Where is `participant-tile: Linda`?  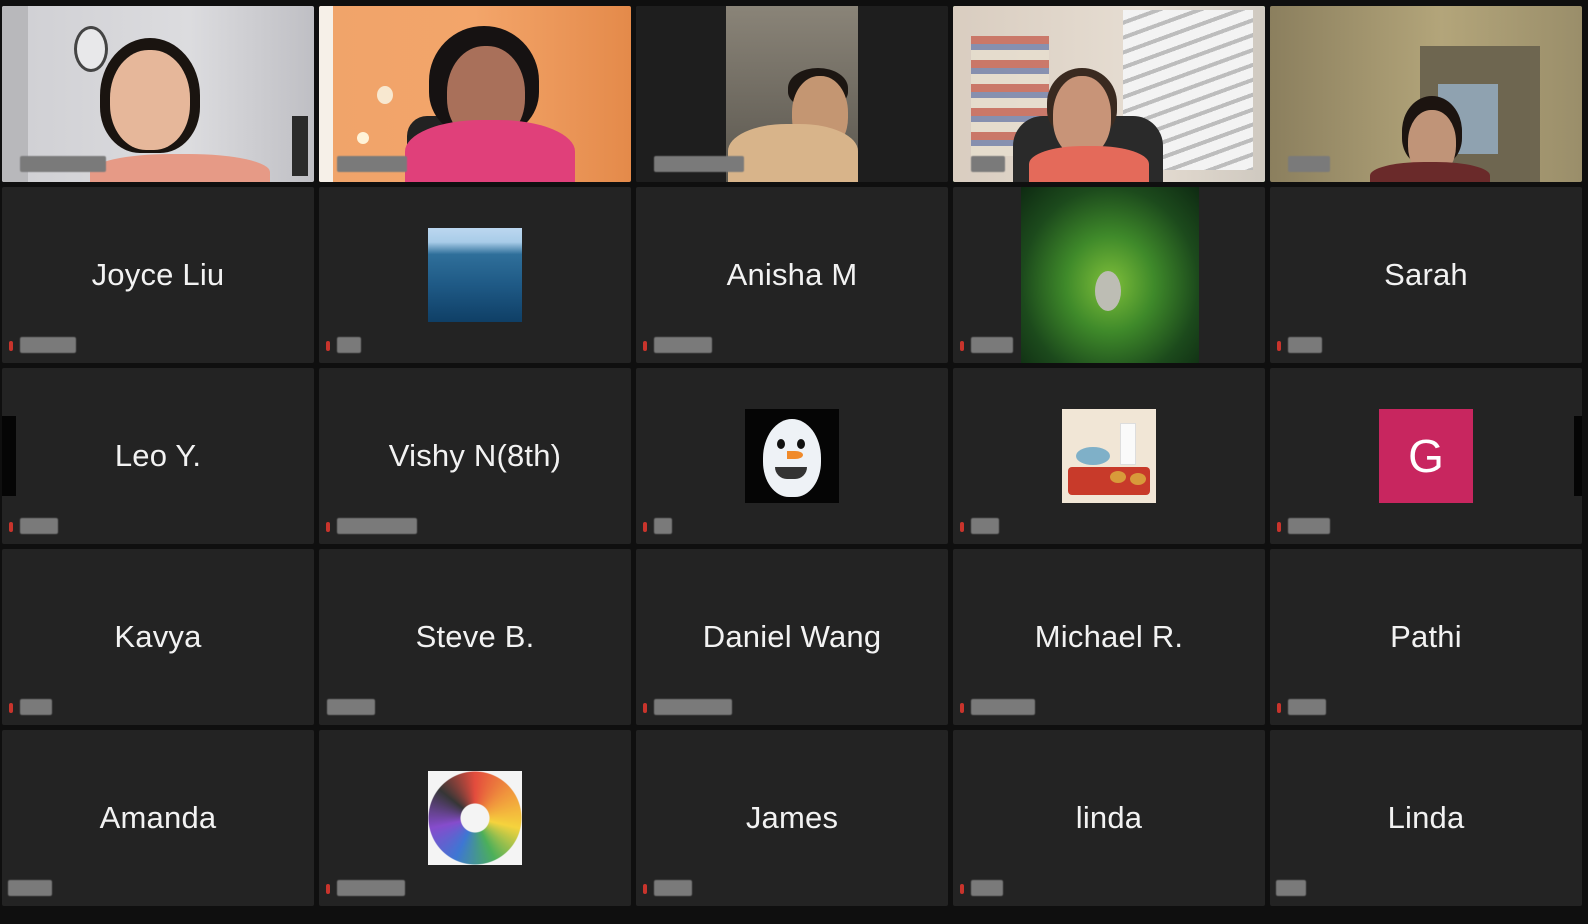 participant-tile: Linda is located at coordinates (1426, 818).